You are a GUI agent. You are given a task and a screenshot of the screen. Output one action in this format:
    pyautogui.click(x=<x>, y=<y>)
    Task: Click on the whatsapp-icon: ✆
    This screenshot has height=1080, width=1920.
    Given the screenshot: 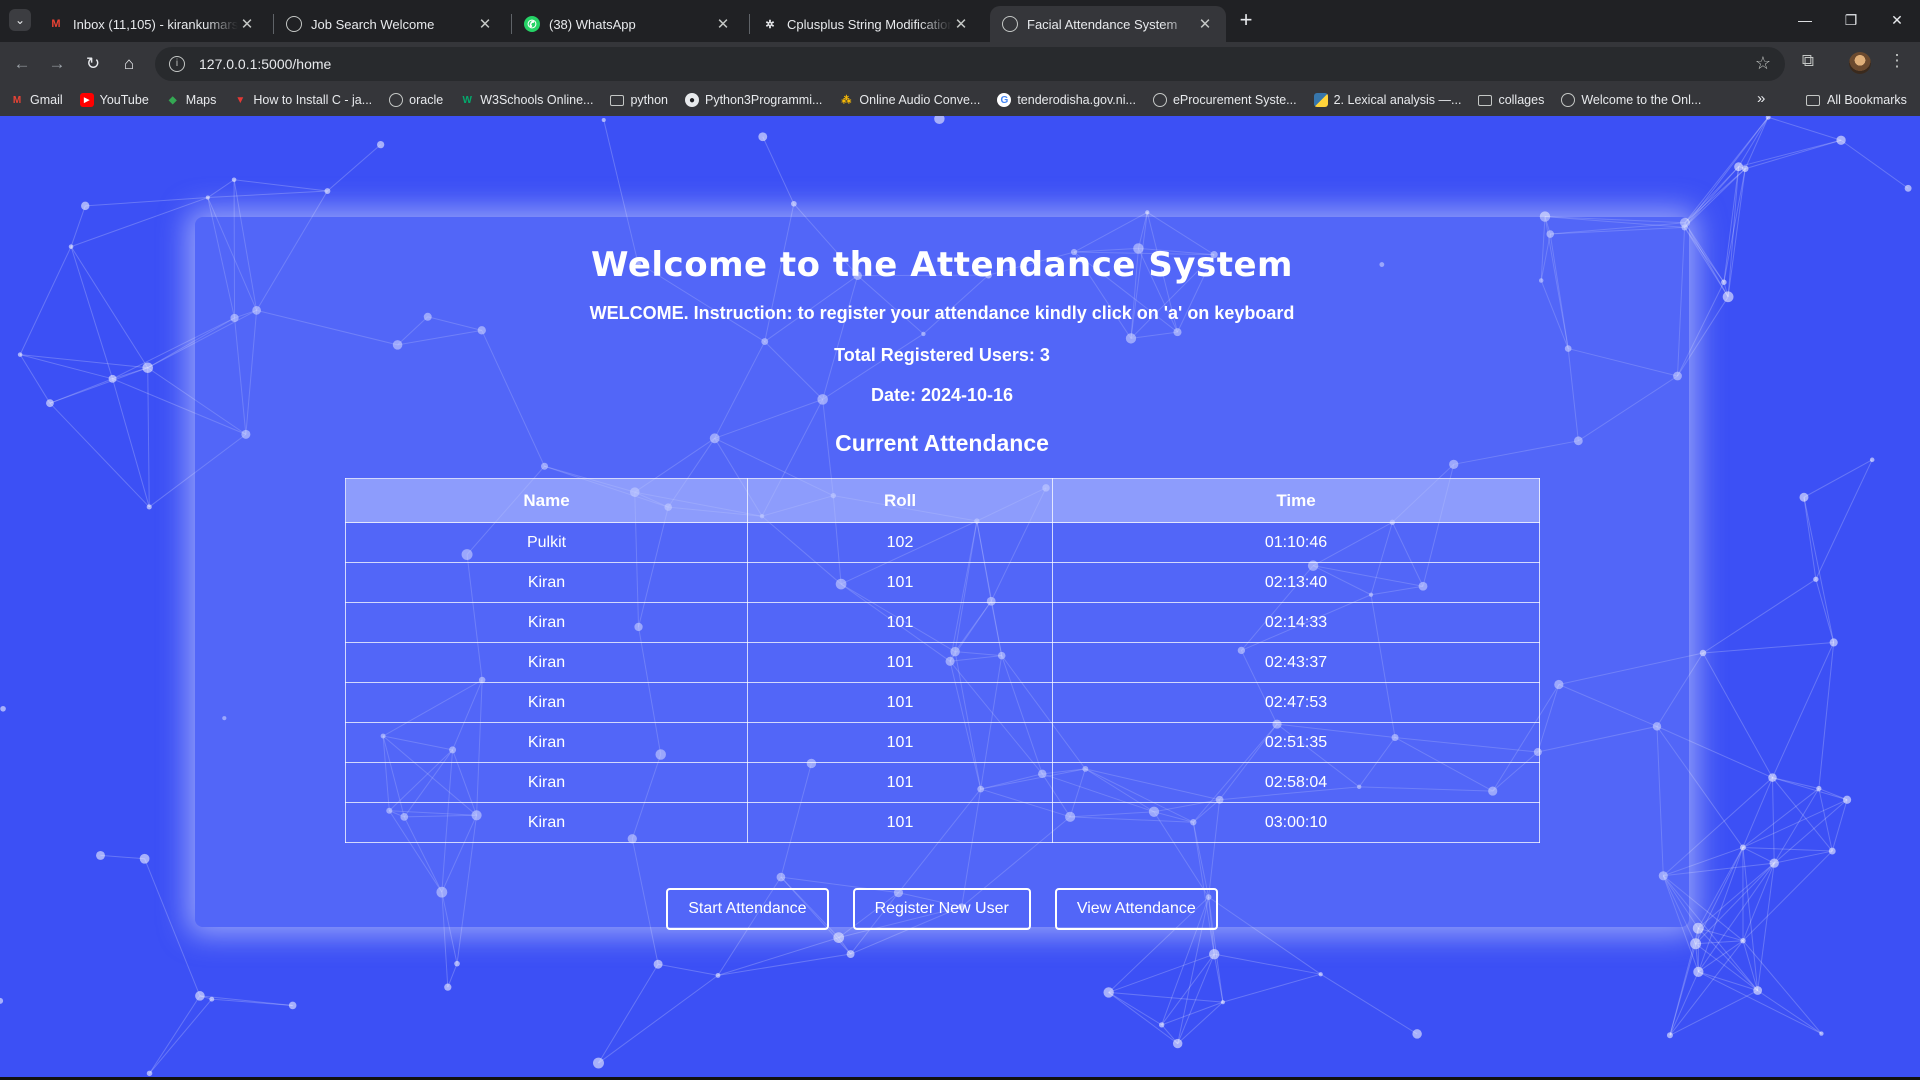 What is the action you would take?
    pyautogui.click(x=532, y=24)
    